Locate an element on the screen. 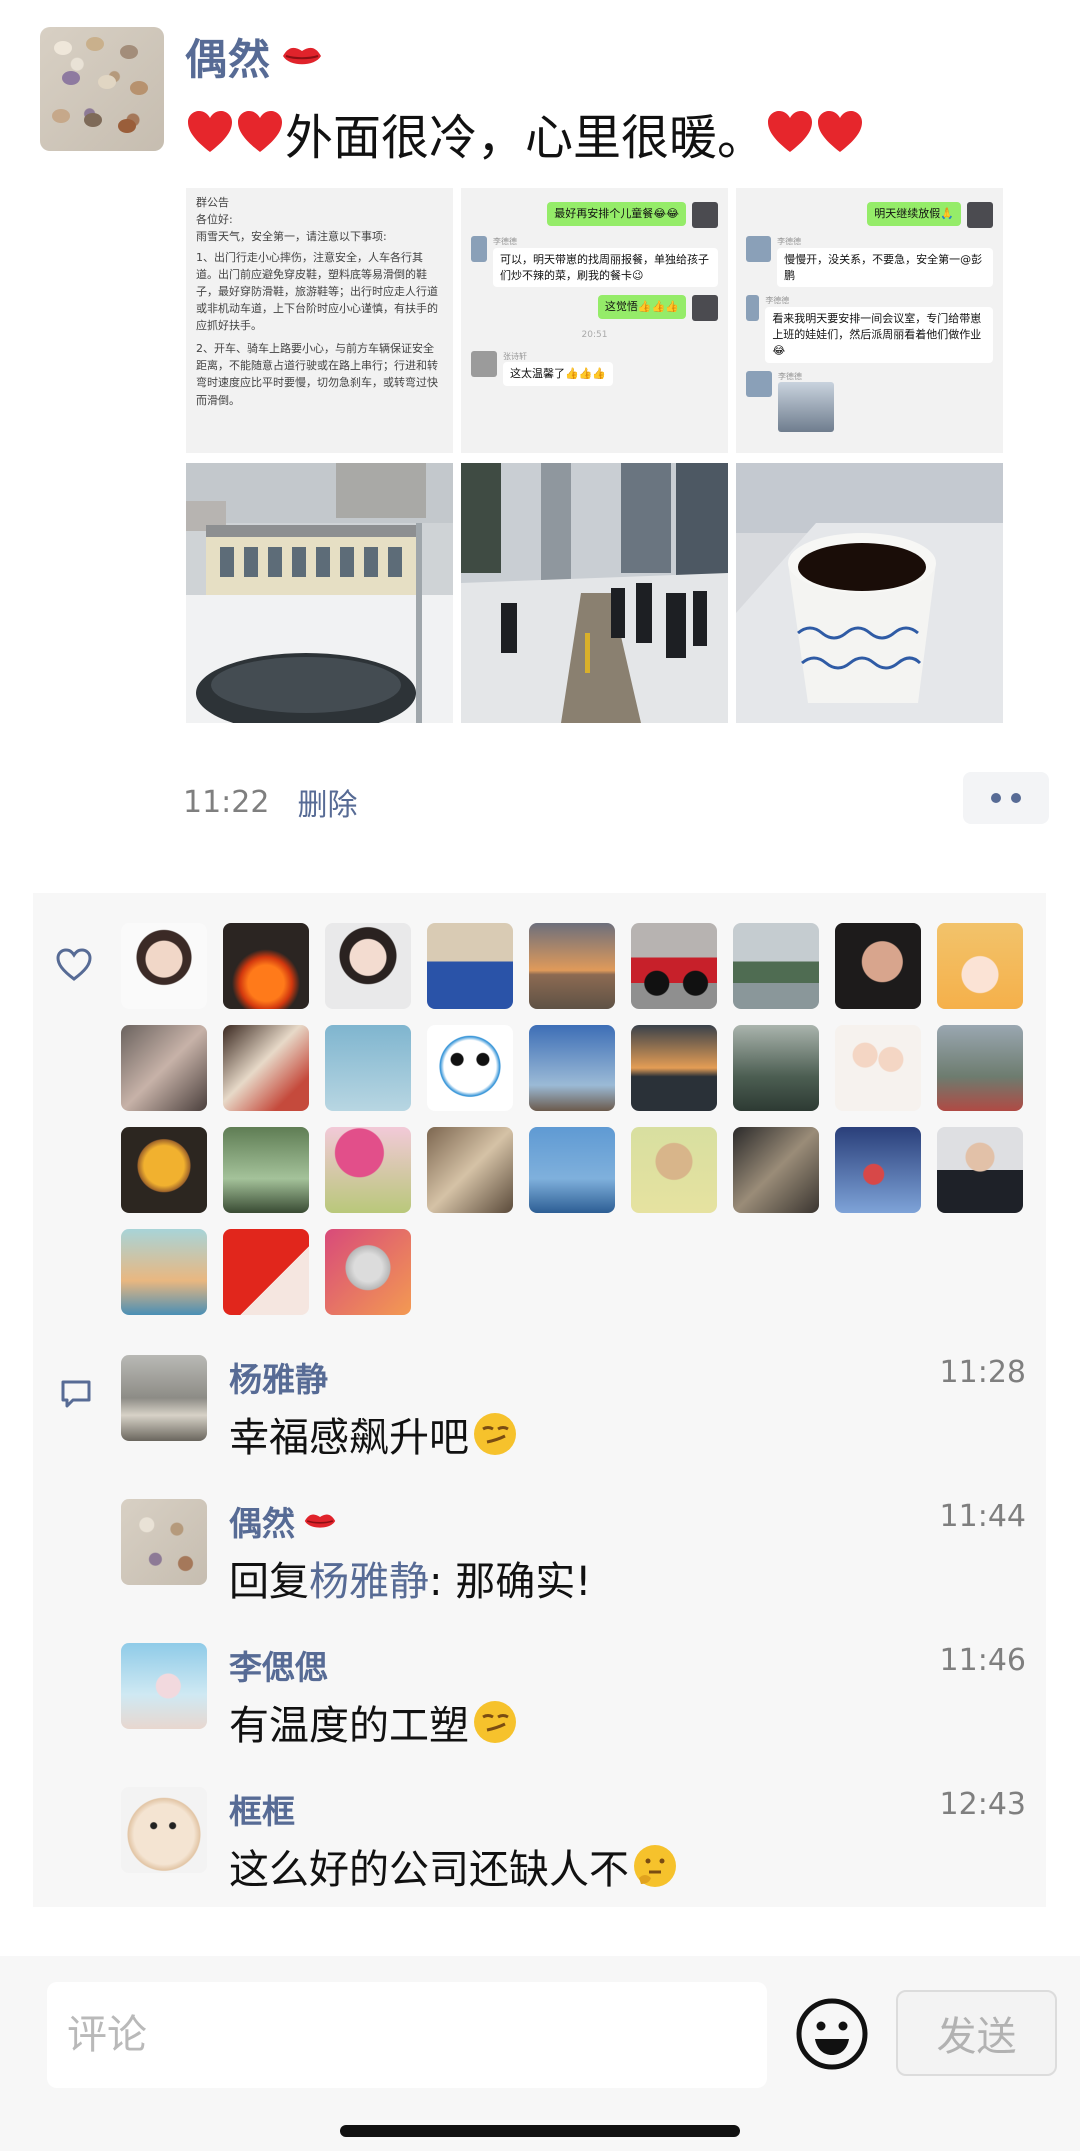  post-body: 外面很冷，心里很暖。 is located at coordinates (525, 138).